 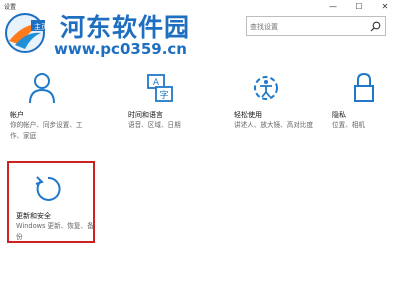 What do you see at coordinates (375, 26) in the screenshot?
I see `search-icon` at bounding box center [375, 26].